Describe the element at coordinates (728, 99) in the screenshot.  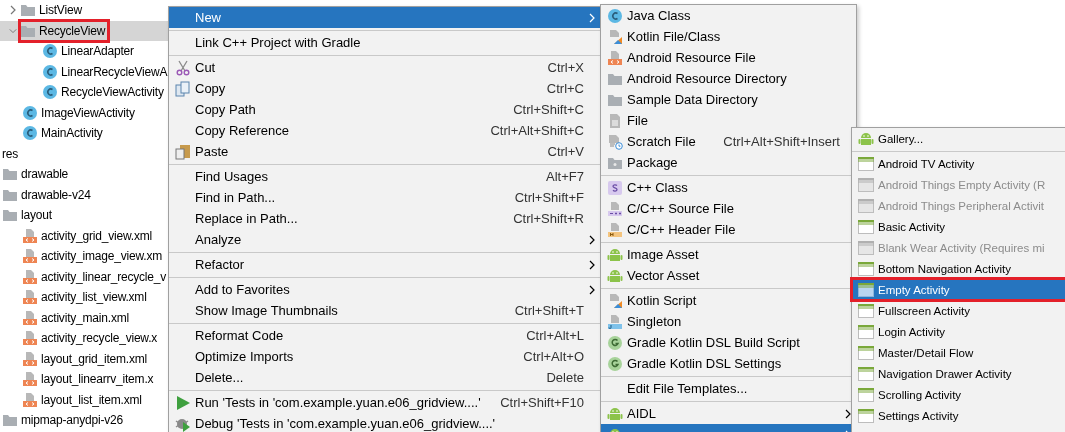
I see `menu-item: Sample Data Directory` at that location.